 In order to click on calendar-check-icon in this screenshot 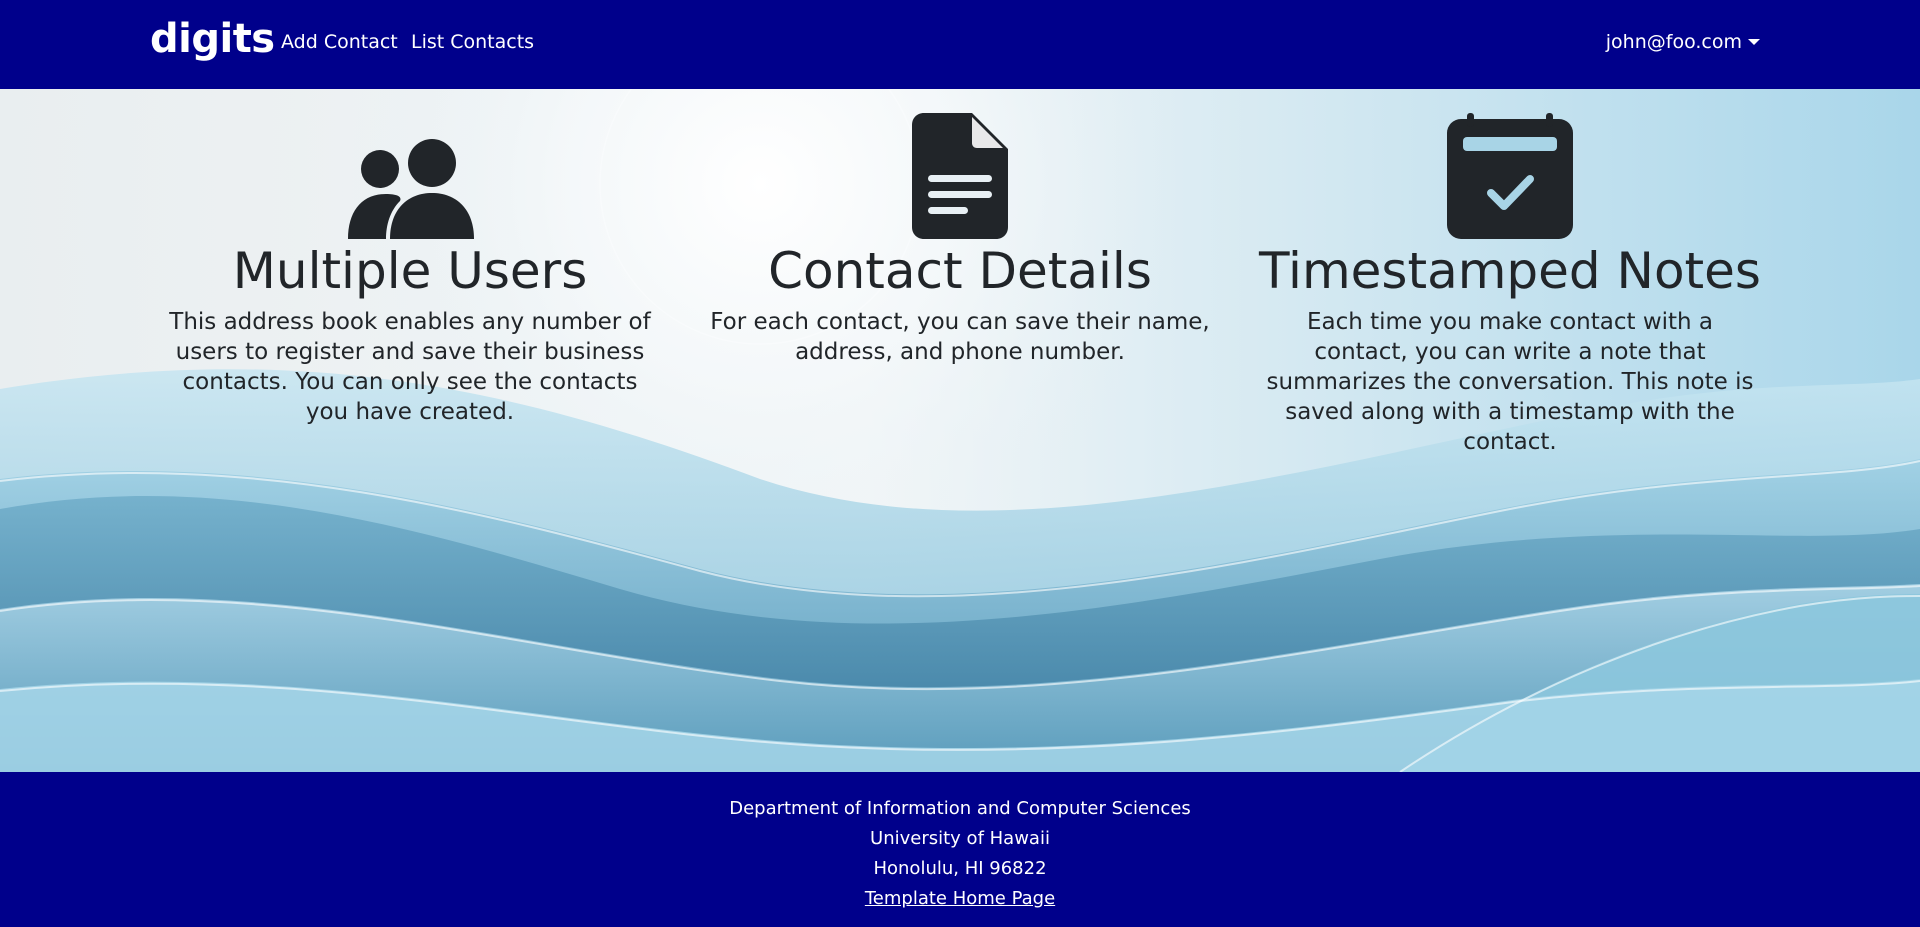, I will do `click(1510, 176)`.